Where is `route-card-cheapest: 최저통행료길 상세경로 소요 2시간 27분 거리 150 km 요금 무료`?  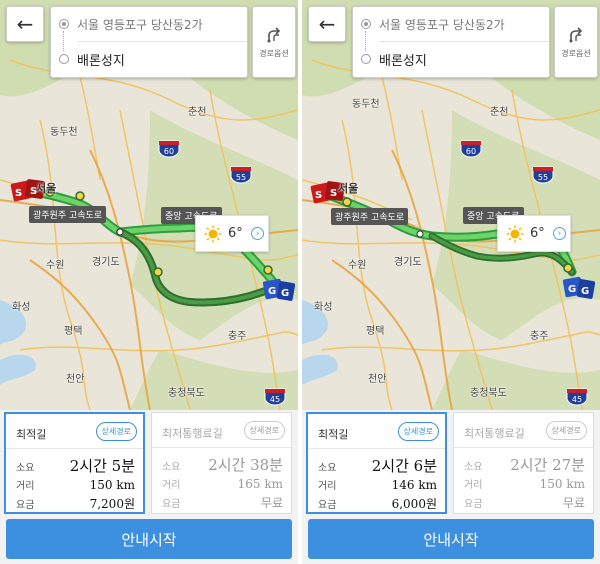
route-card-cheapest: 최저통행료길 상세경로 소요 2시간 27분 거리 150 km 요금 무료 is located at coordinates (523, 463).